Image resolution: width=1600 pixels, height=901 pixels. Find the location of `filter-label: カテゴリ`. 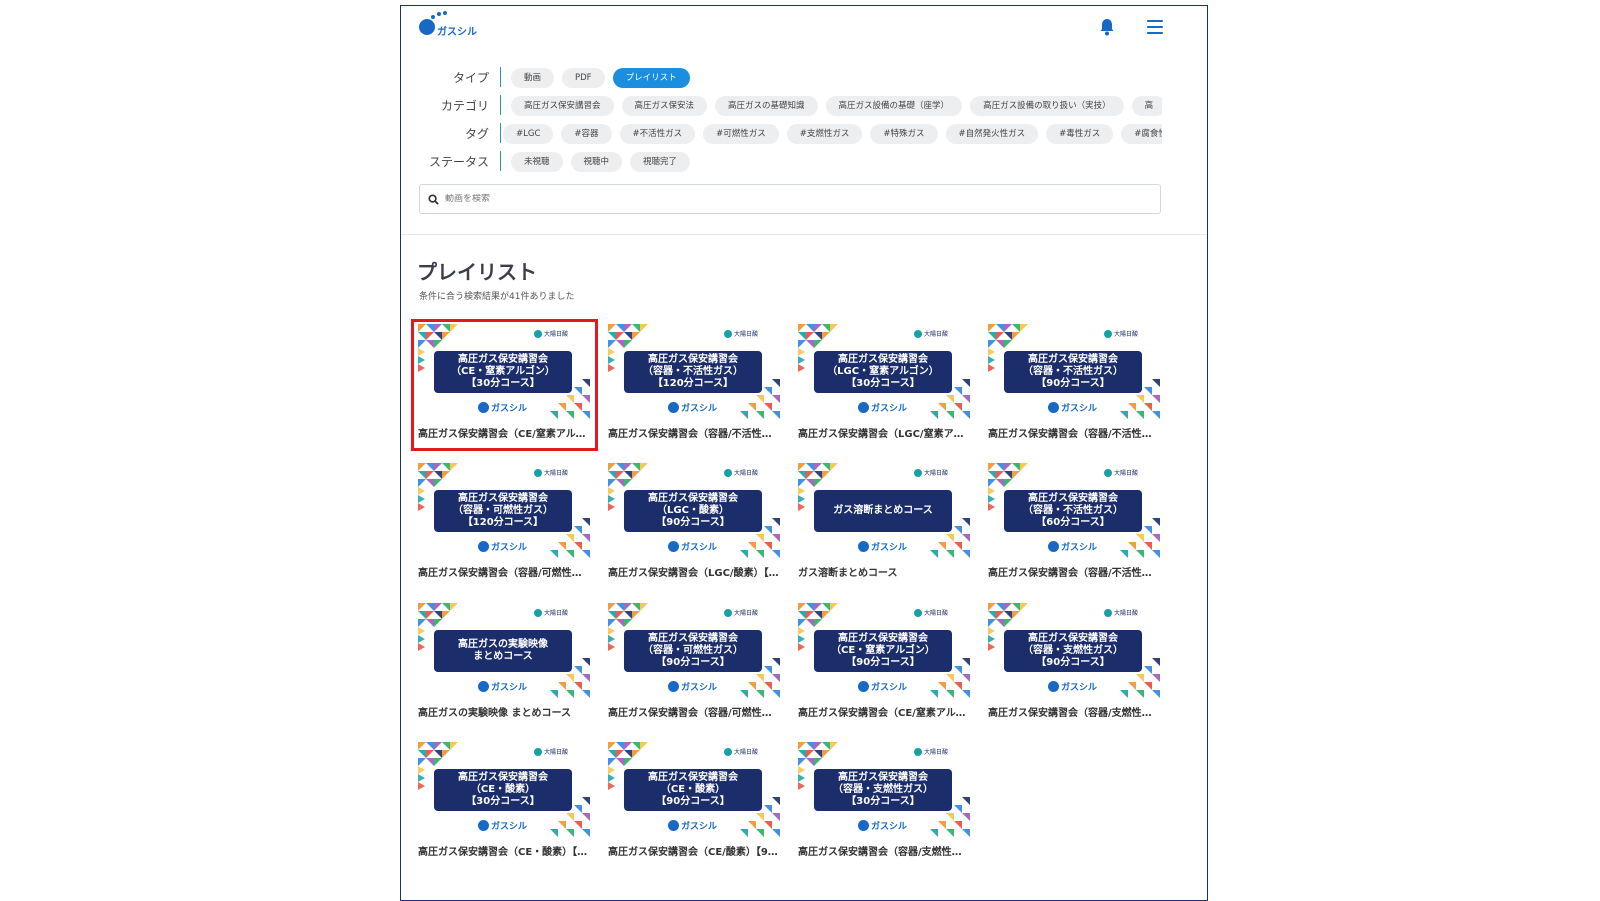

filter-label: カテゴリ is located at coordinates (464, 106).